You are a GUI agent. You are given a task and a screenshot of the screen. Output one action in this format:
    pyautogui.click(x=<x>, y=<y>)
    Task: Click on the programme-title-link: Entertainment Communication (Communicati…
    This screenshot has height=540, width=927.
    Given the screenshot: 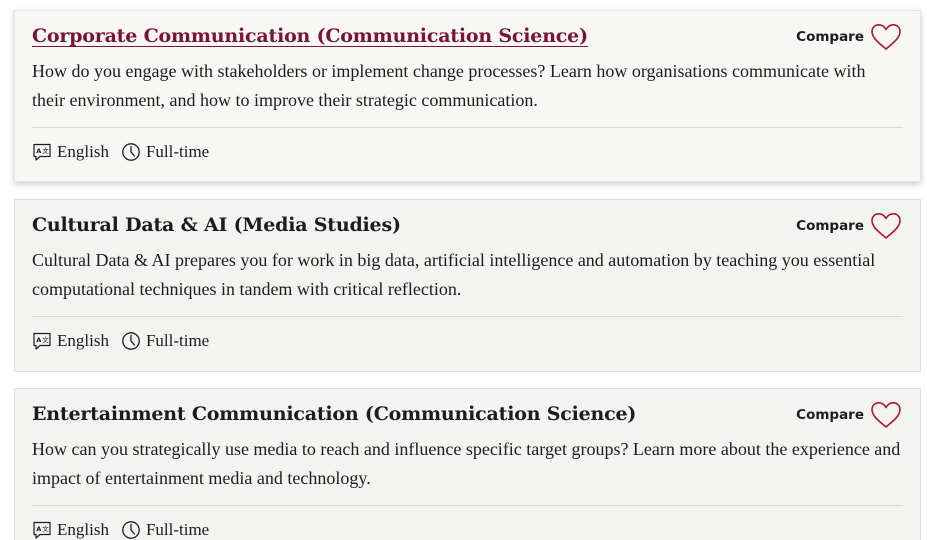 What is the action you would take?
    pyautogui.click(x=334, y=414)
    